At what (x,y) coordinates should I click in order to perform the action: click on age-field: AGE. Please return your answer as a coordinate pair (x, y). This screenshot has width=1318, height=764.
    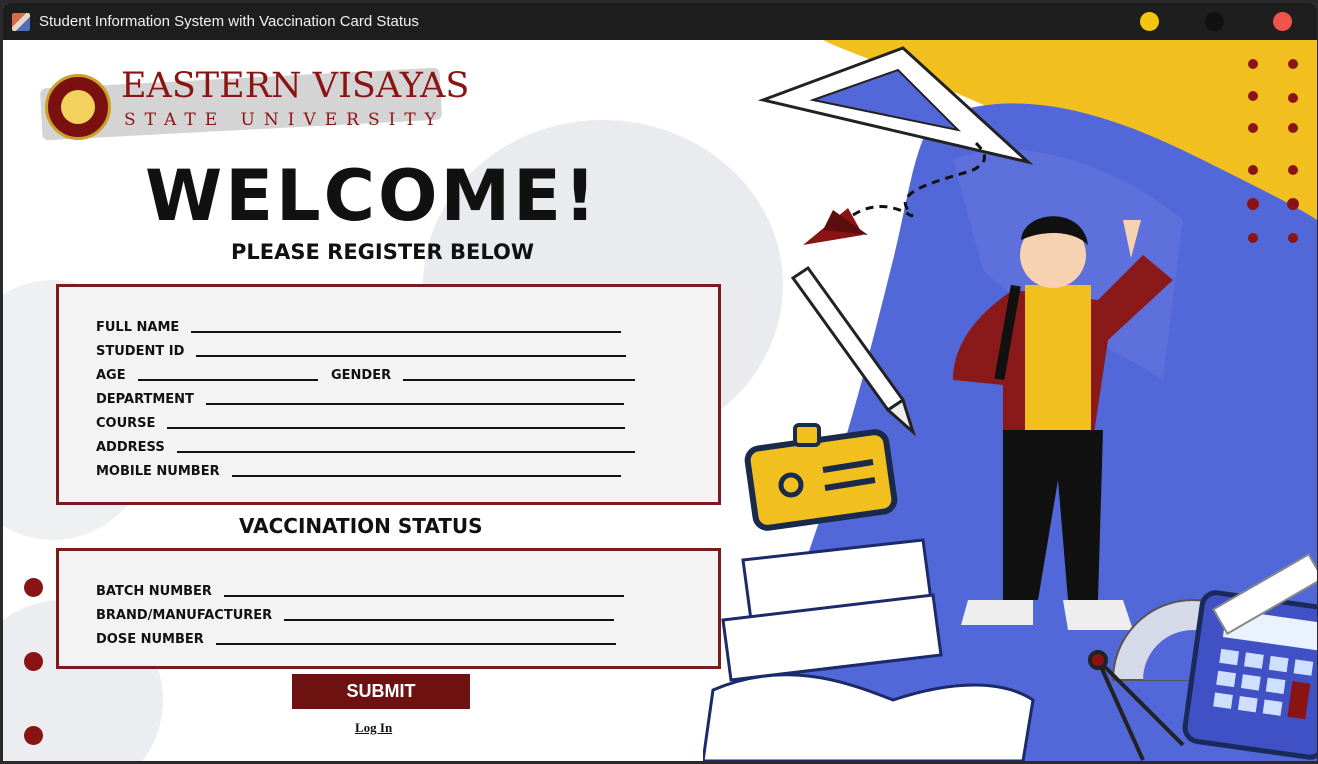
    Looking at the image, I should click on (207, 374).